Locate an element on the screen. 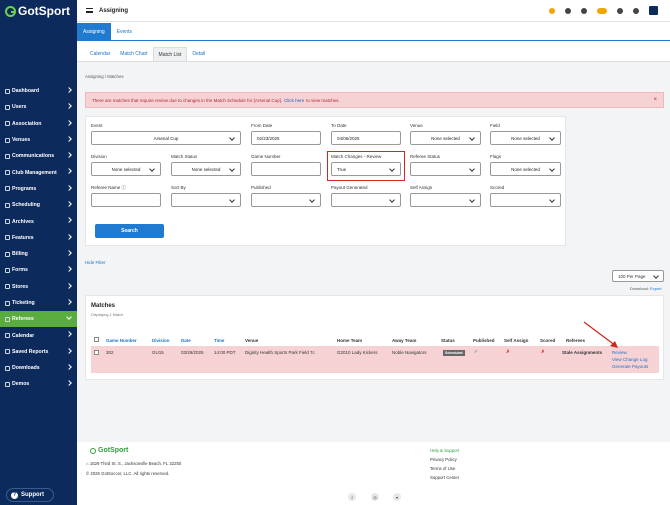 Image resolution: width=670 pixels, height=505 pixels. per-page-select: 100 Per Page is located at coordinates (638, 276).